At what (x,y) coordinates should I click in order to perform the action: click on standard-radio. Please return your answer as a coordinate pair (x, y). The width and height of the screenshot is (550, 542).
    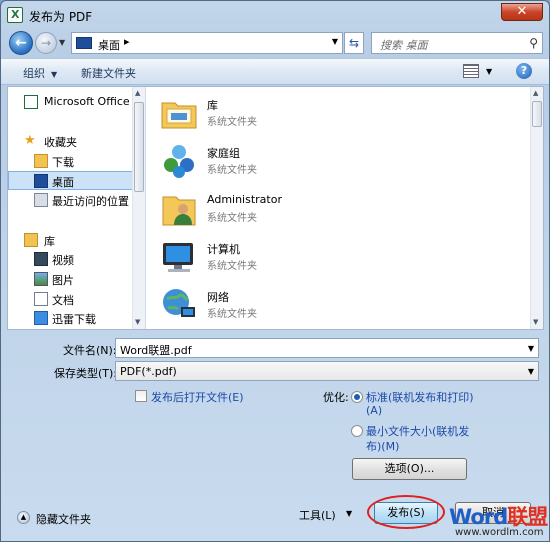
    Looking at the image, I should click on (357, 397).